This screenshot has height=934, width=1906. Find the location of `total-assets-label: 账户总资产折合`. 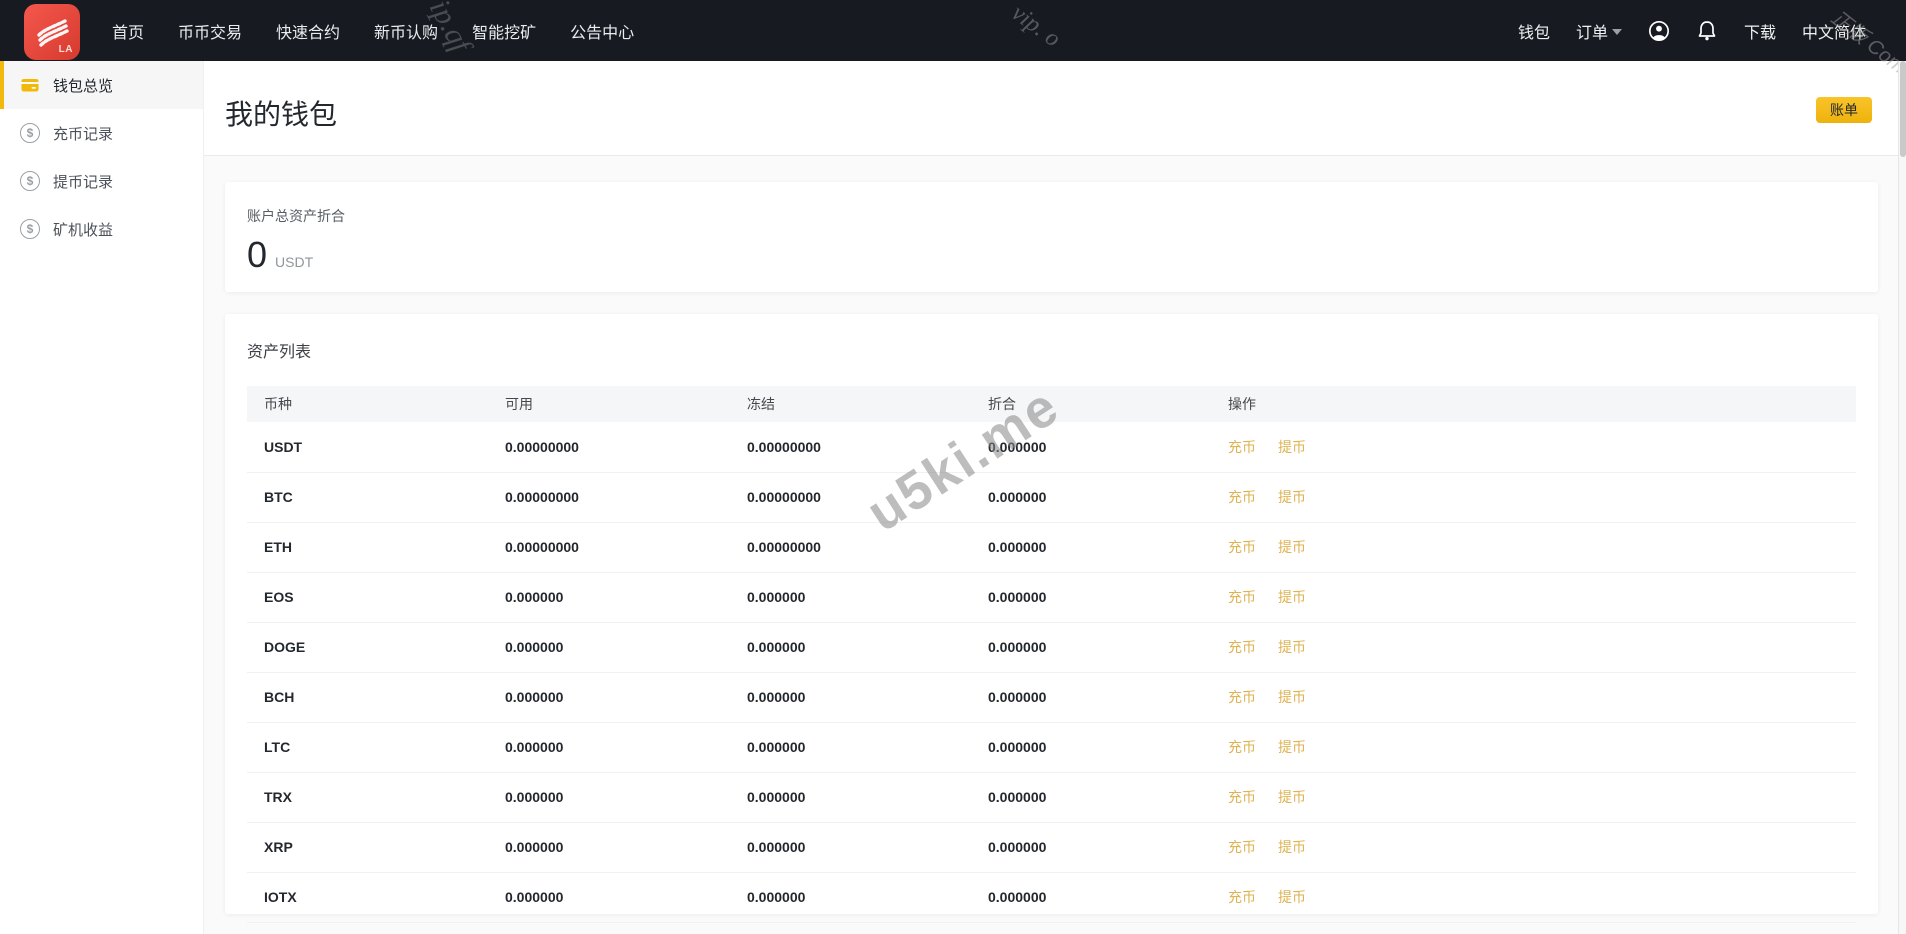

total-assets-label: 账户总资产折合 is located at coordinates (296, 216).